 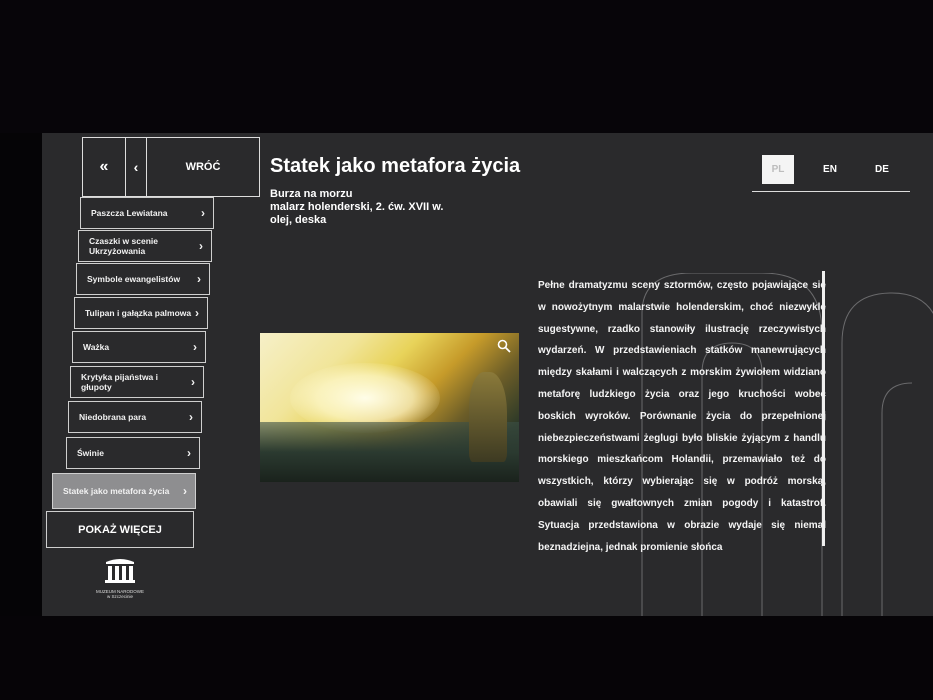 I want to click on back-button: WRÓĆ, so click(x=203, y=167).